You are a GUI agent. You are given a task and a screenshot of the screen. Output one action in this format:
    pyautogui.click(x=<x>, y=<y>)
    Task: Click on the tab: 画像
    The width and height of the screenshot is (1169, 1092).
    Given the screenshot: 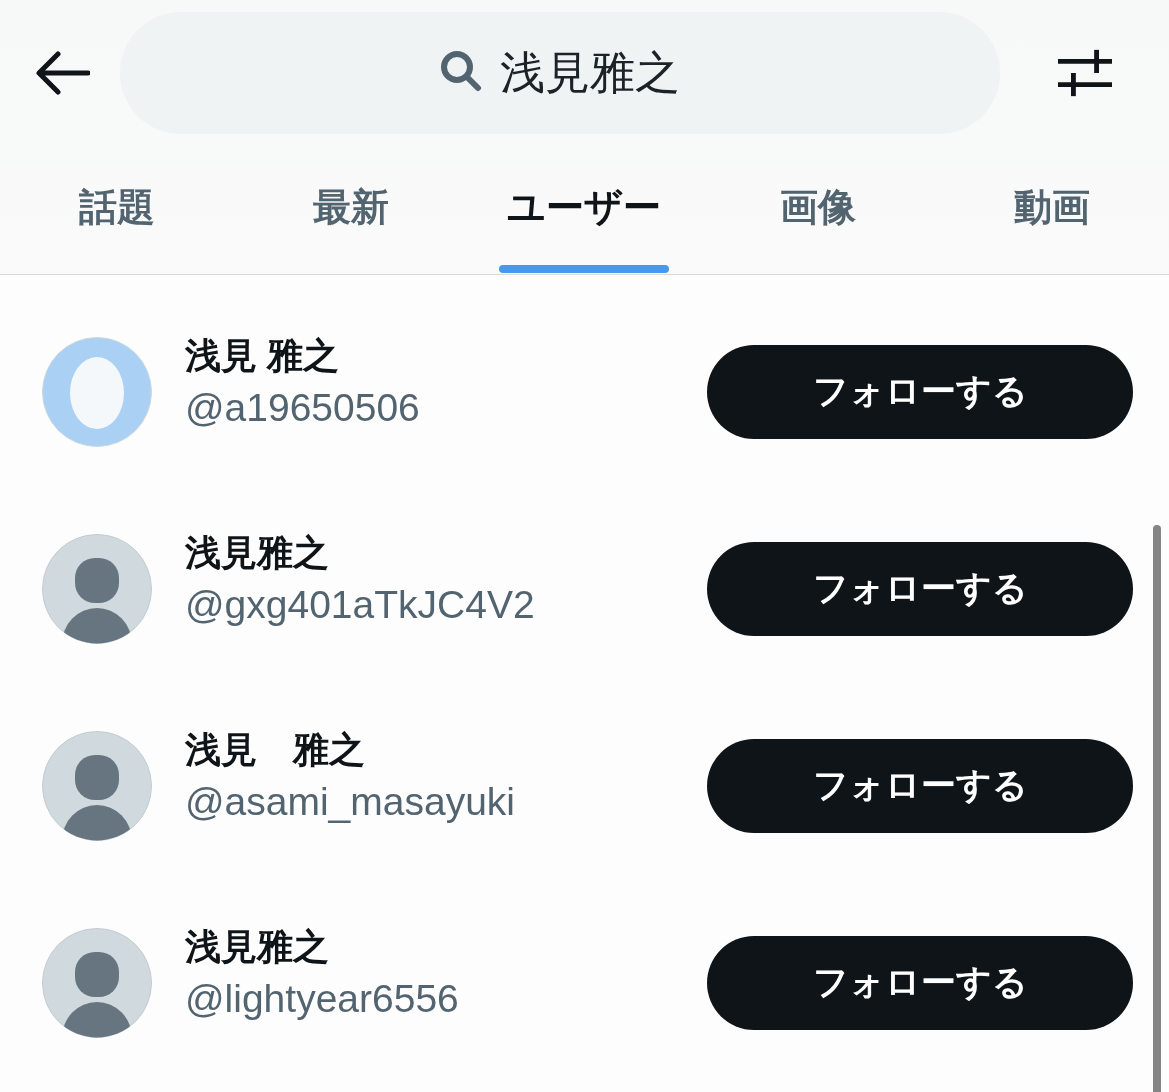 What is the action you would take?
    pyautogui.click(x=818, y=204)
    